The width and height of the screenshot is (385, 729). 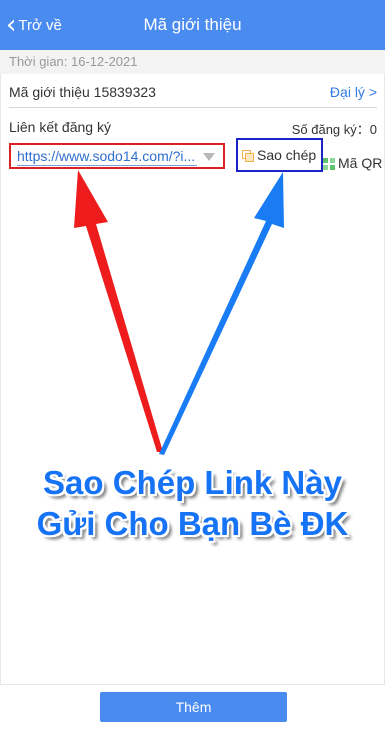 I want to click on red-arrow, so click(x=118, y=311).